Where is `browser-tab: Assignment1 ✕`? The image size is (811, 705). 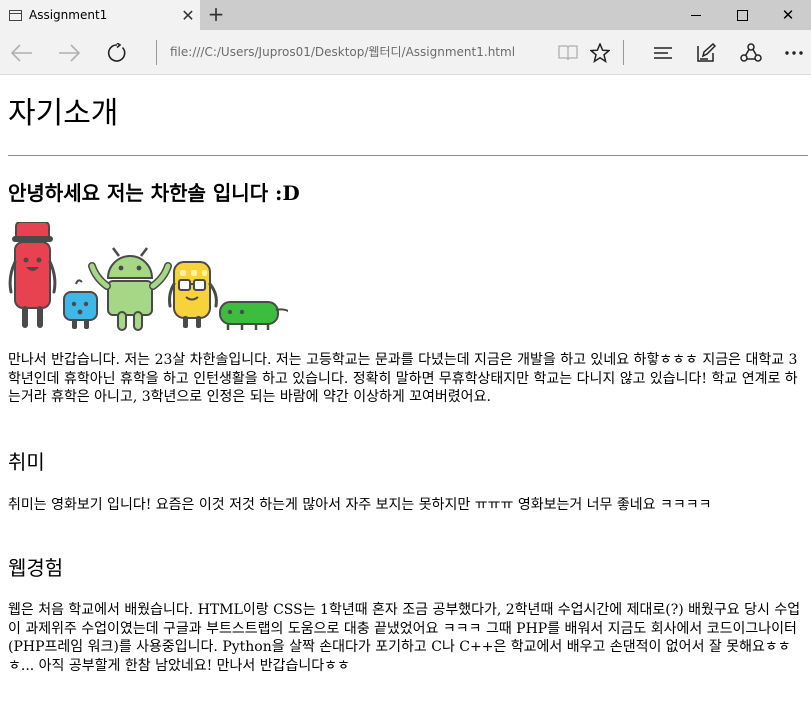 browser-tab: Assignment1 ✕ is located at coordinates (100, 15).